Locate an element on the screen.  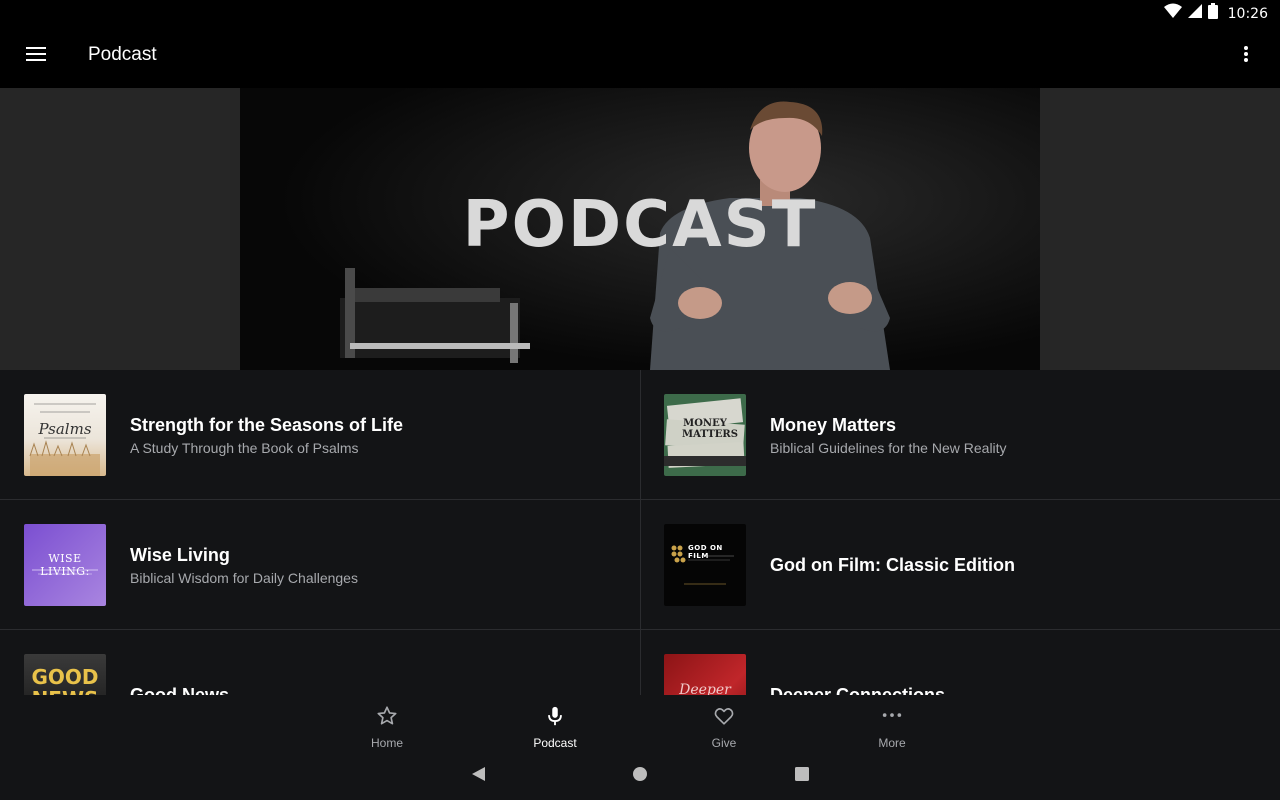
podcast-text: God on Film: Classic Edition is located at coordinates (892, 565).